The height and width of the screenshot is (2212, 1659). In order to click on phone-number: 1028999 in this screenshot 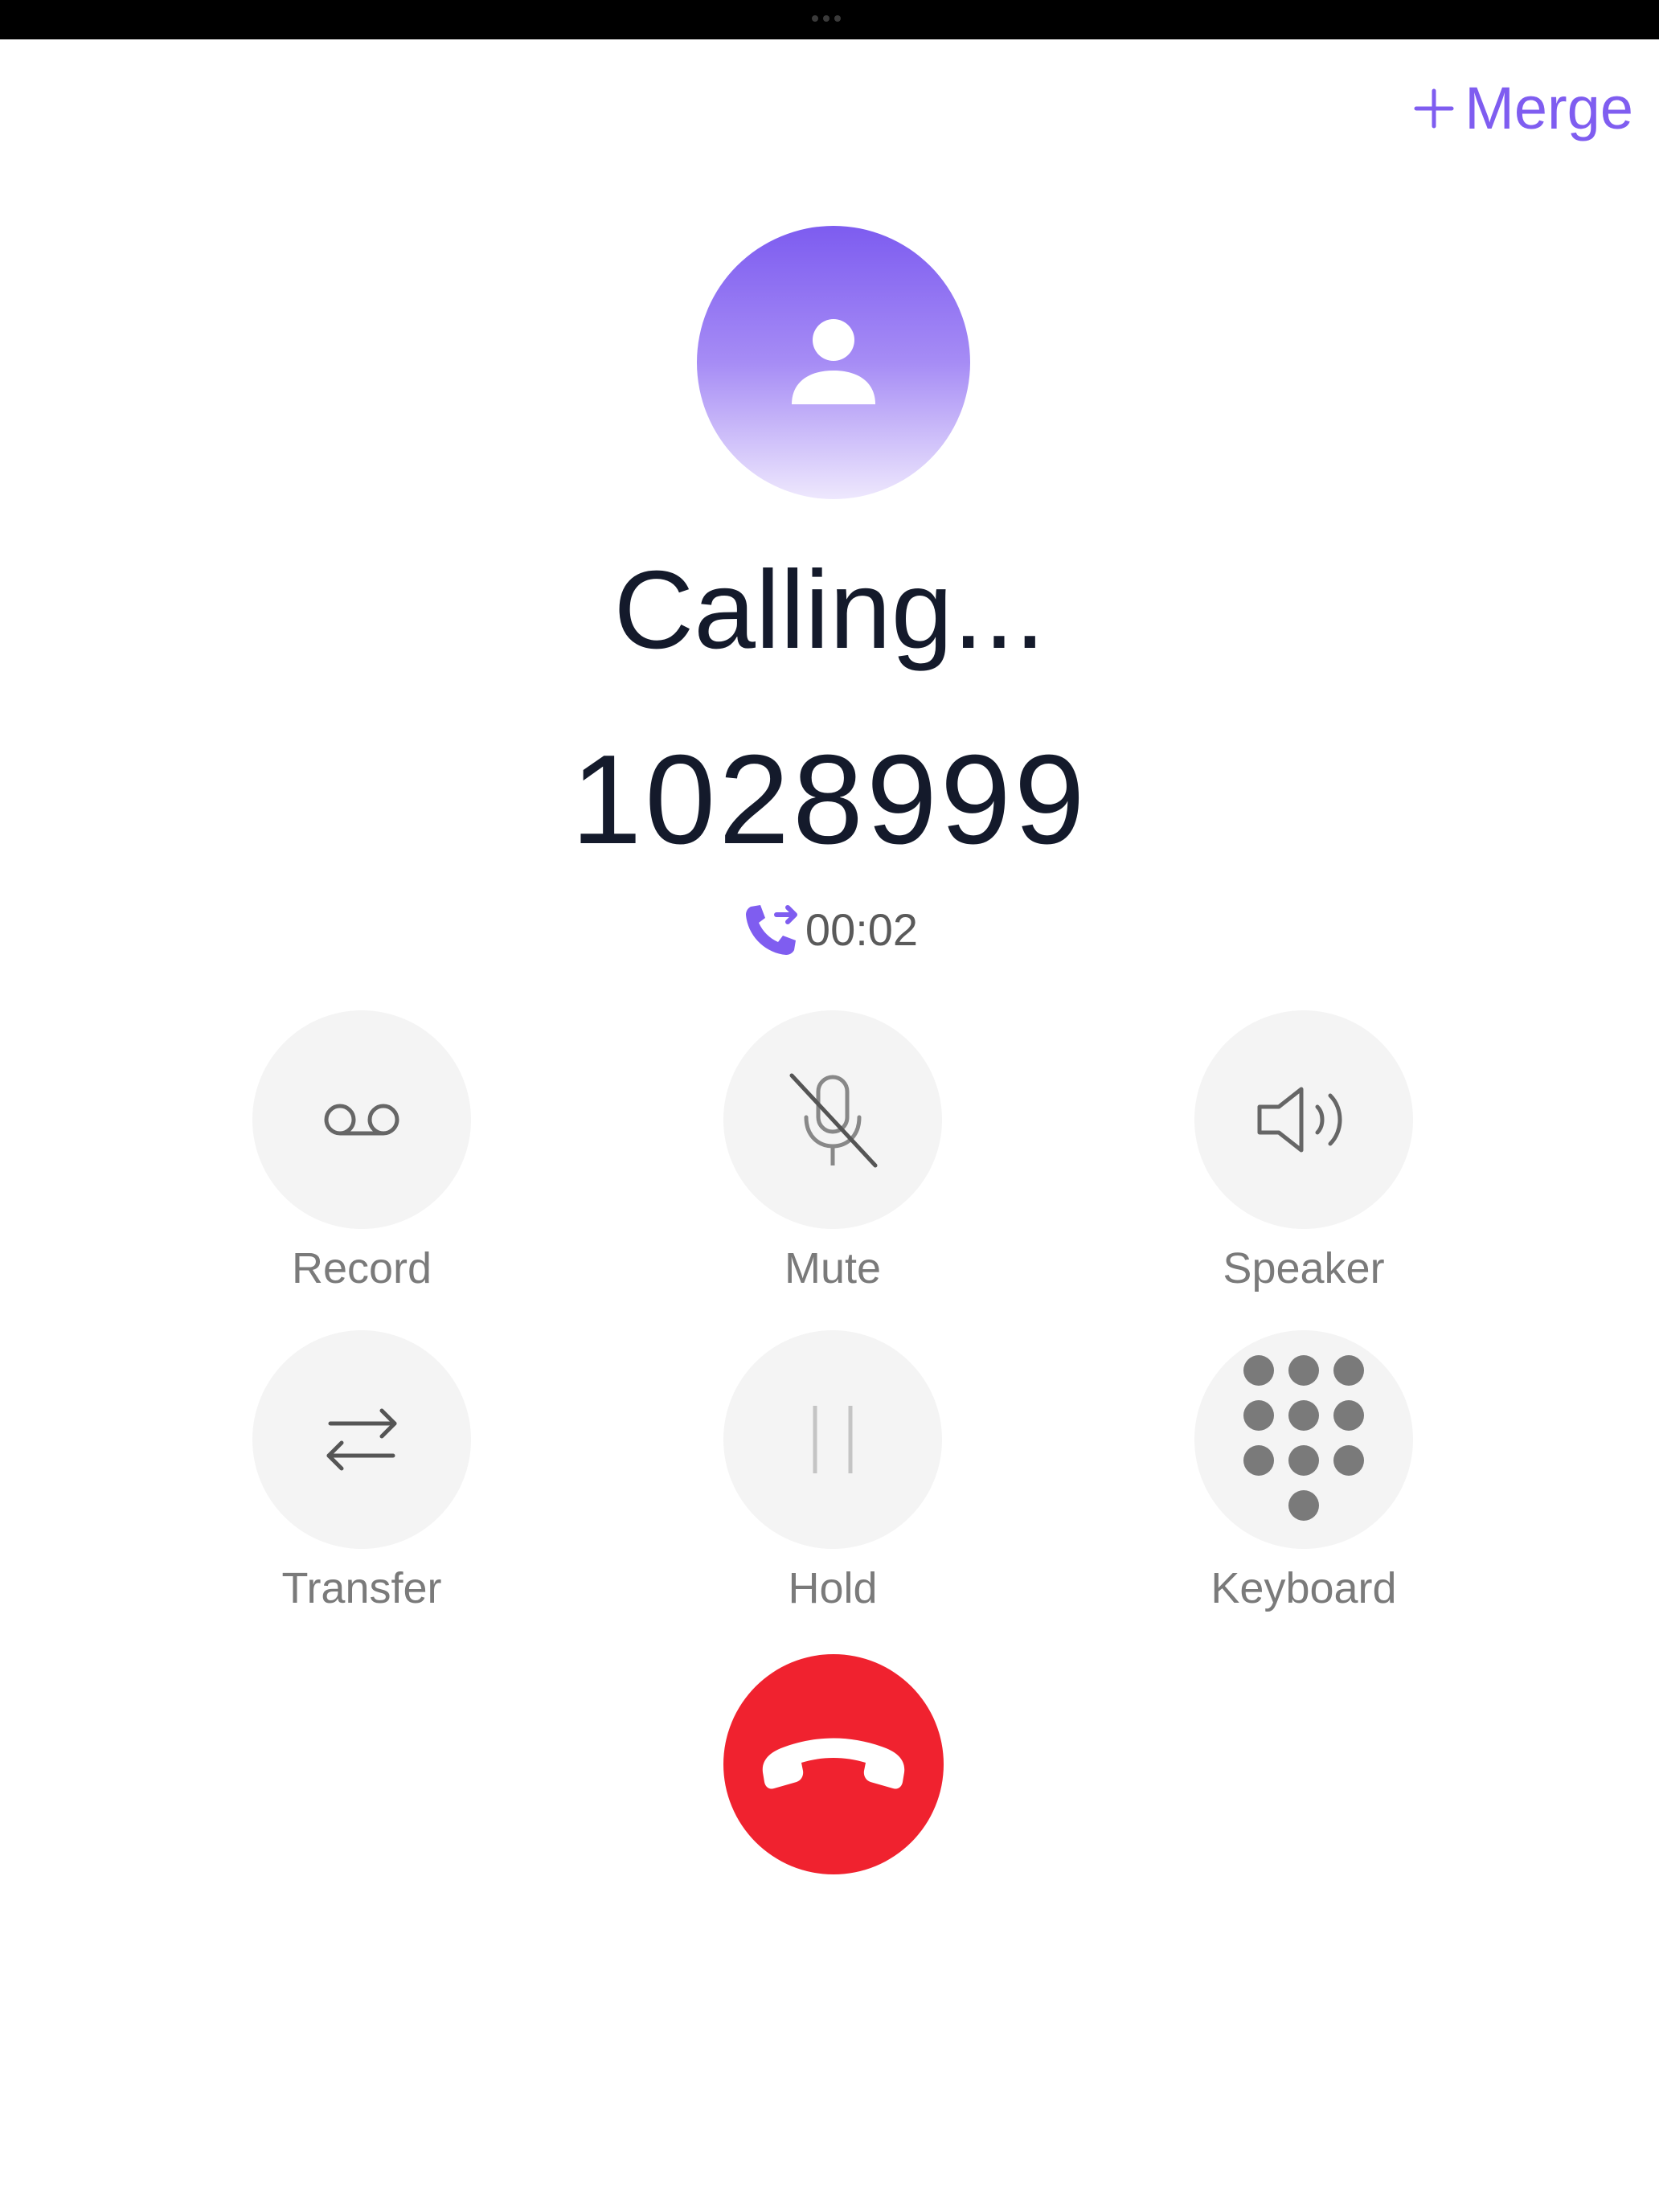, I will do `click(829, 799)`.